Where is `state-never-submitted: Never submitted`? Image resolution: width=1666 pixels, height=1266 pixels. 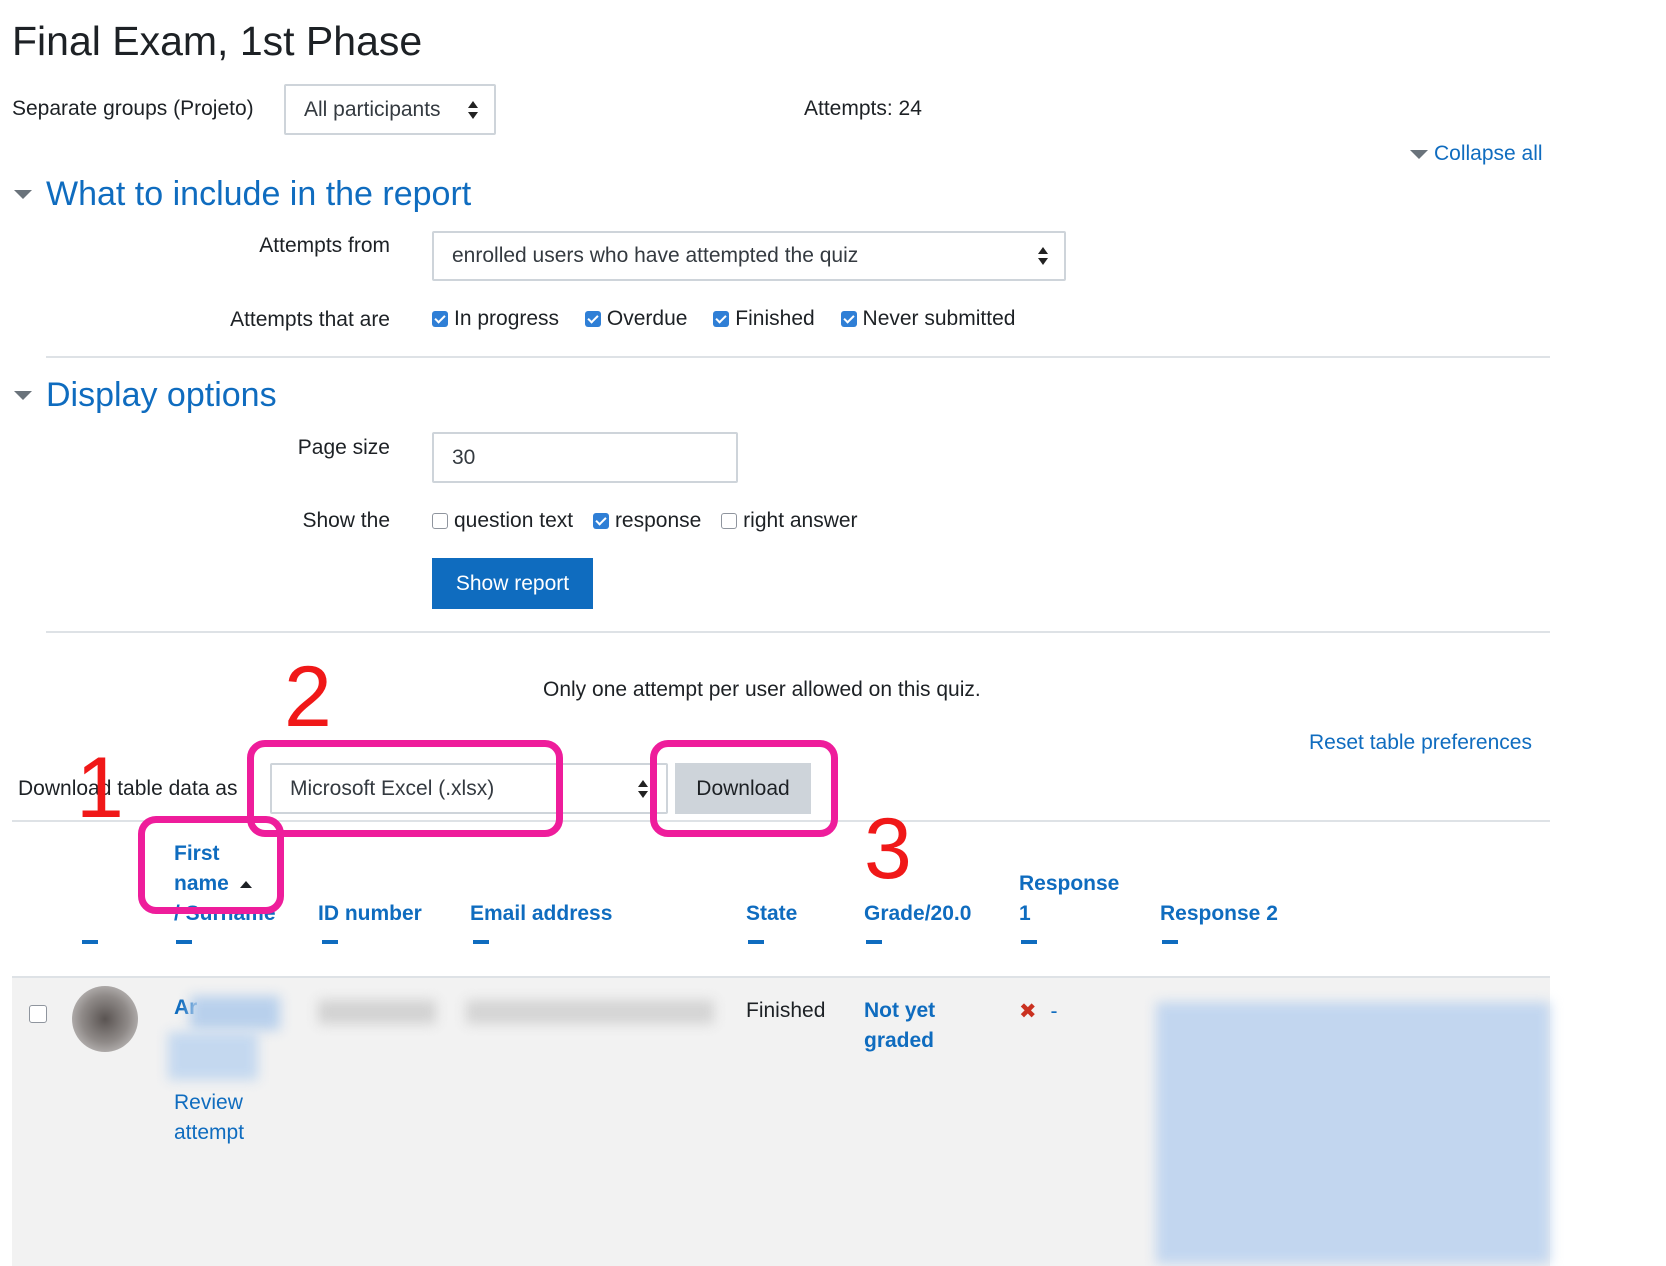 state-never-submitted: Never submitted is located at coordinates (927, 318).